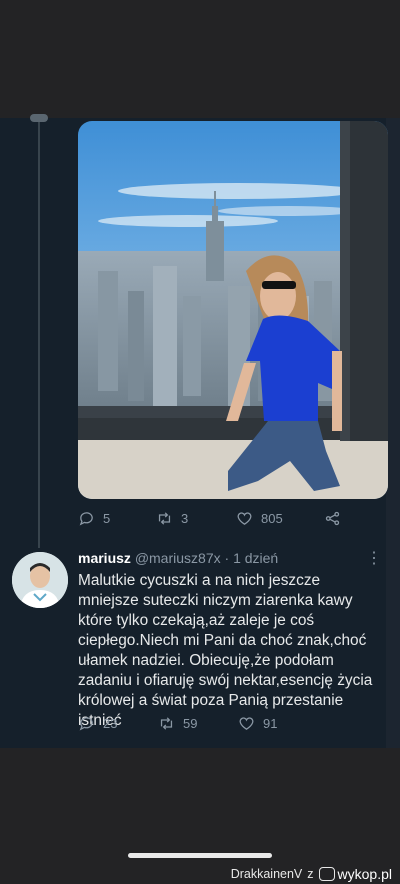 Image resolution: width=400 pixels, height=884 pixels. I want to click on thread-connector, so click(39, 118).